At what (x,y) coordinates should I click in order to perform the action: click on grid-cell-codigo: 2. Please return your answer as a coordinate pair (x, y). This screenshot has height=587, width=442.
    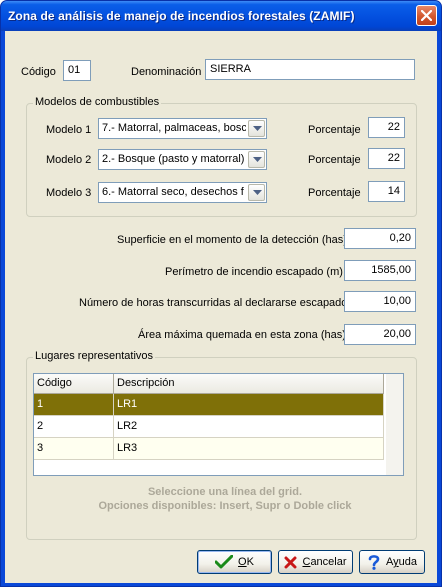
    Looking at the image, I should click on (74, 426).